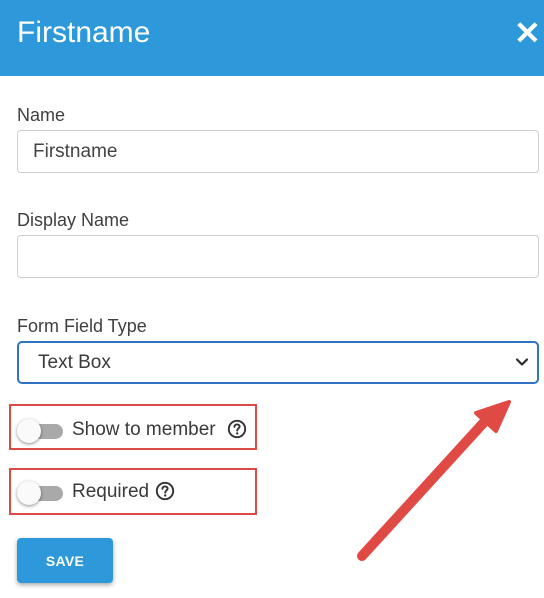 The width and height of the screenshot is (544, 598). Describe the element at coordinates (144, 429) in the screenshot. I see `show-to-member-label: Show to member` at that location.